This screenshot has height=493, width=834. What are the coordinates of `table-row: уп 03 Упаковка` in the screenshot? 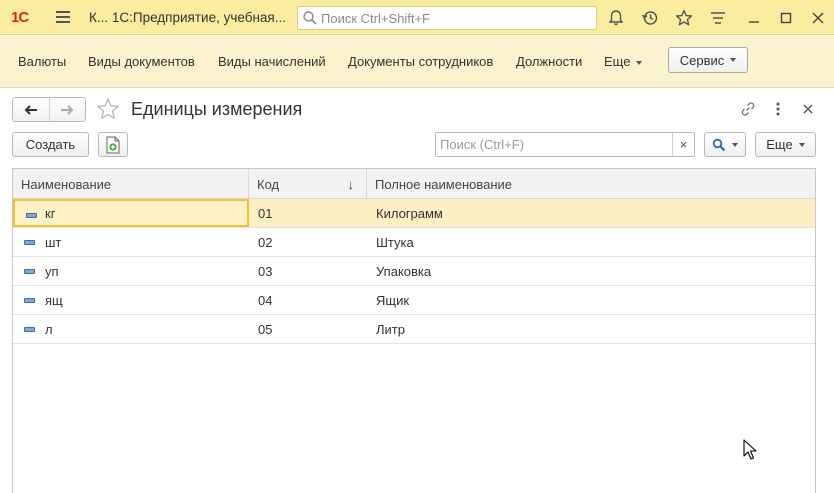 It's located at (414, 271).